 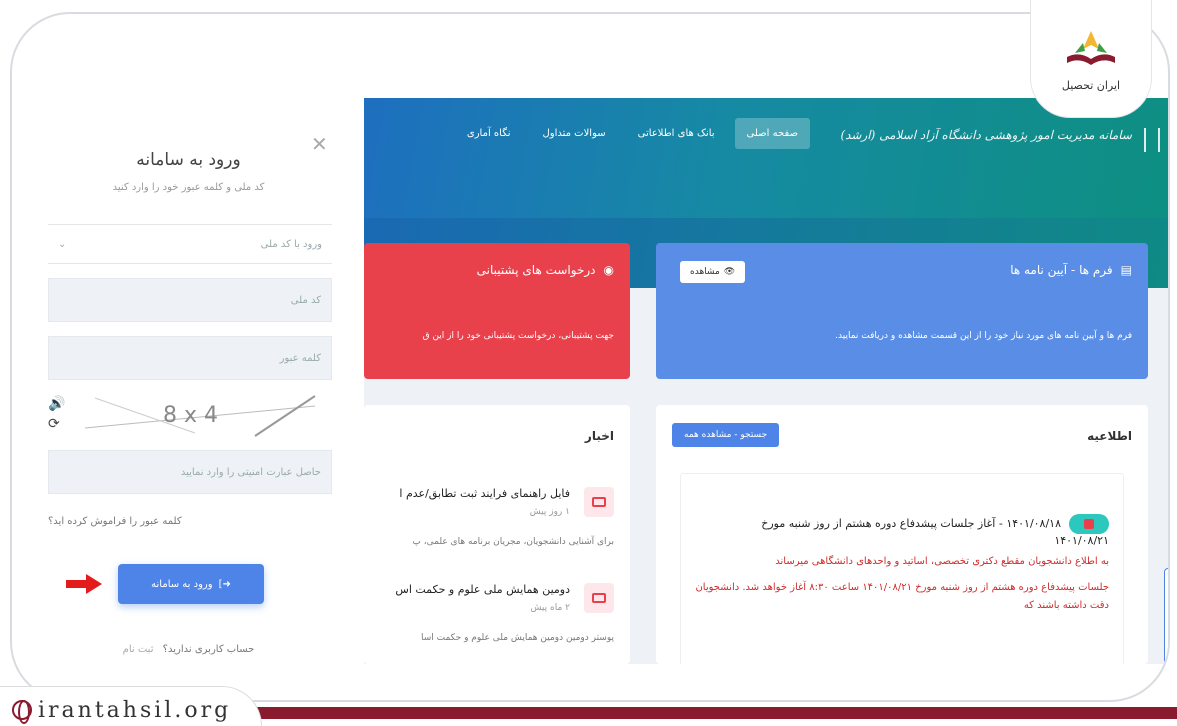 What do you see at coordinates (190, 358) in the screenshot?
I see `password-input: کلمه عبور` at bounding box center [190, 358].